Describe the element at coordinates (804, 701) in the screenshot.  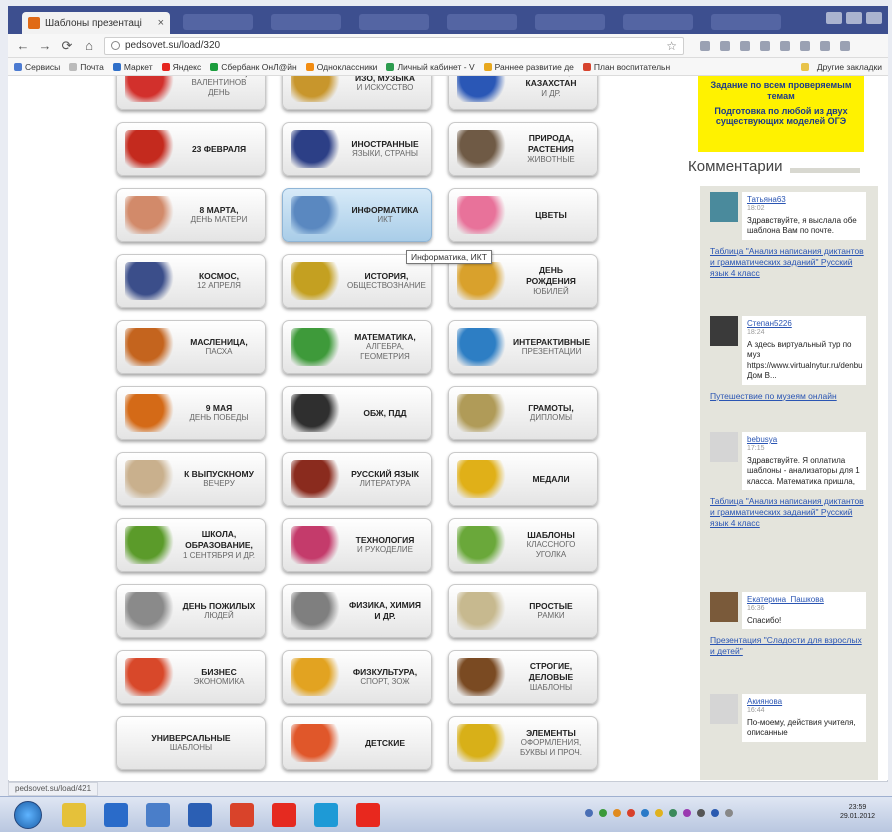
I see `comment-author-link: Акиянова` at that location.